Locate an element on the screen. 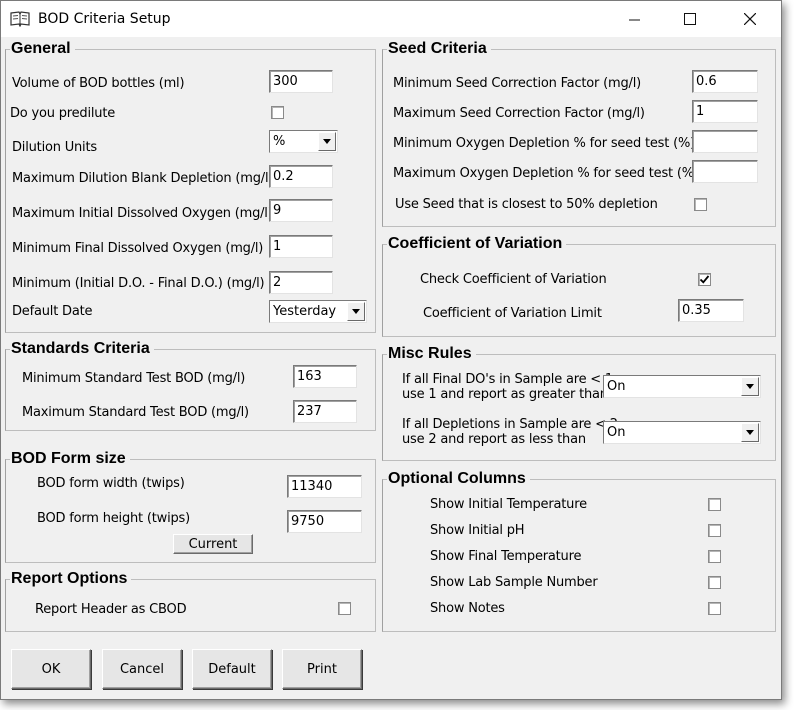  form-width-input is located at coordinates (324, 486).